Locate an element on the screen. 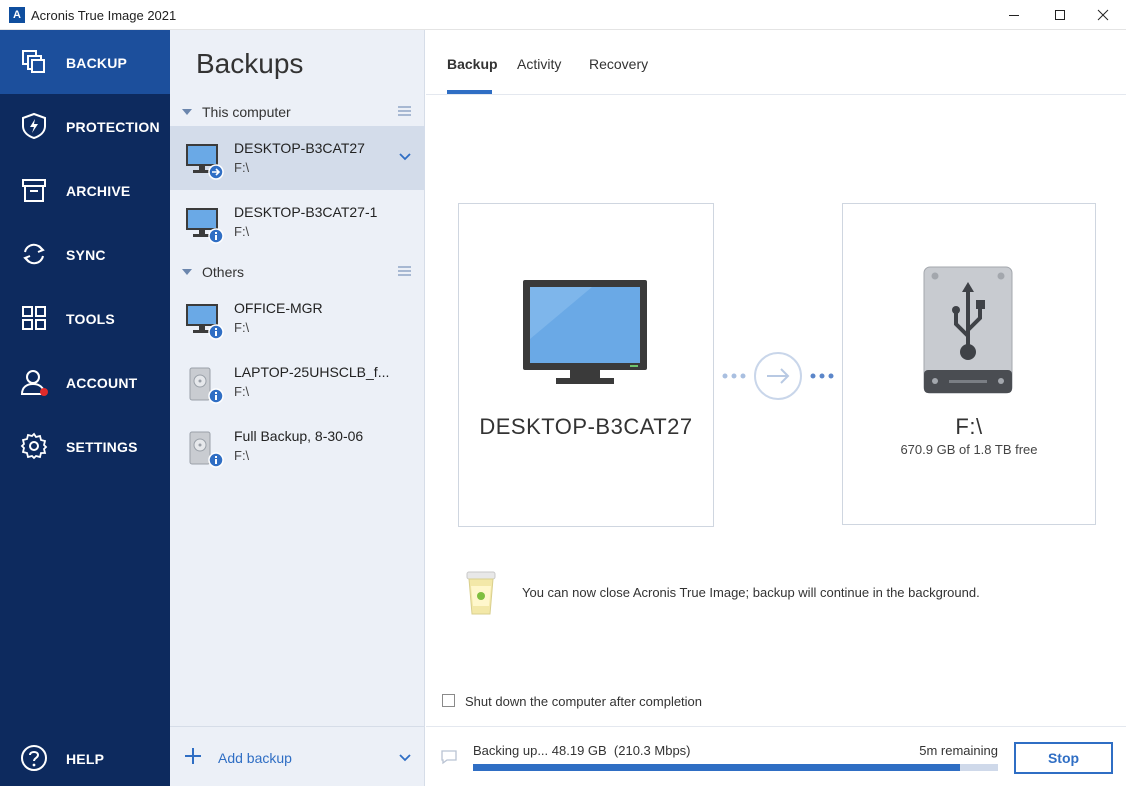  backup-icon is located at coordinates (33, 61).